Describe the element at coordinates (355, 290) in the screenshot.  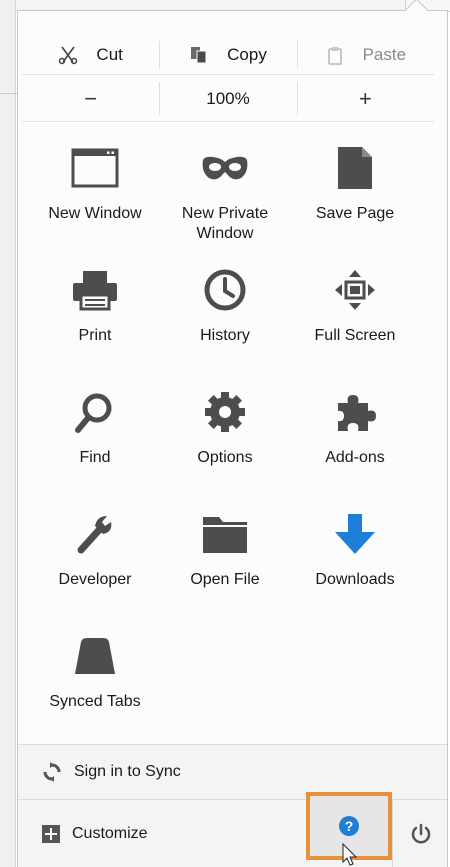
I see `fullscreen-arrows-icon` at that location.